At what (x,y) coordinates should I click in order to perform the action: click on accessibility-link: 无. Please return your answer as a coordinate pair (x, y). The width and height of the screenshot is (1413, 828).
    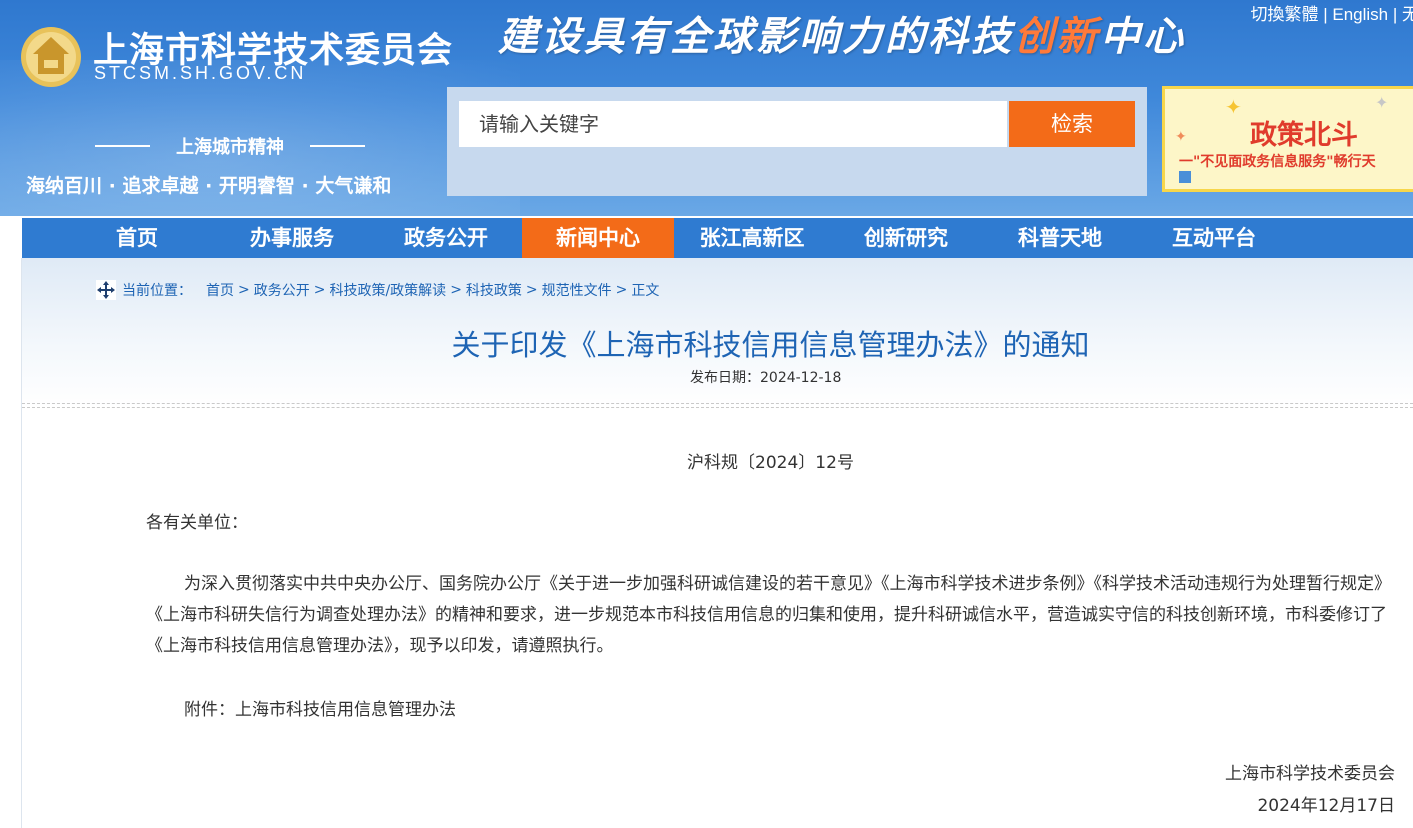
    Looking at the image, I should click on (1407, 14).